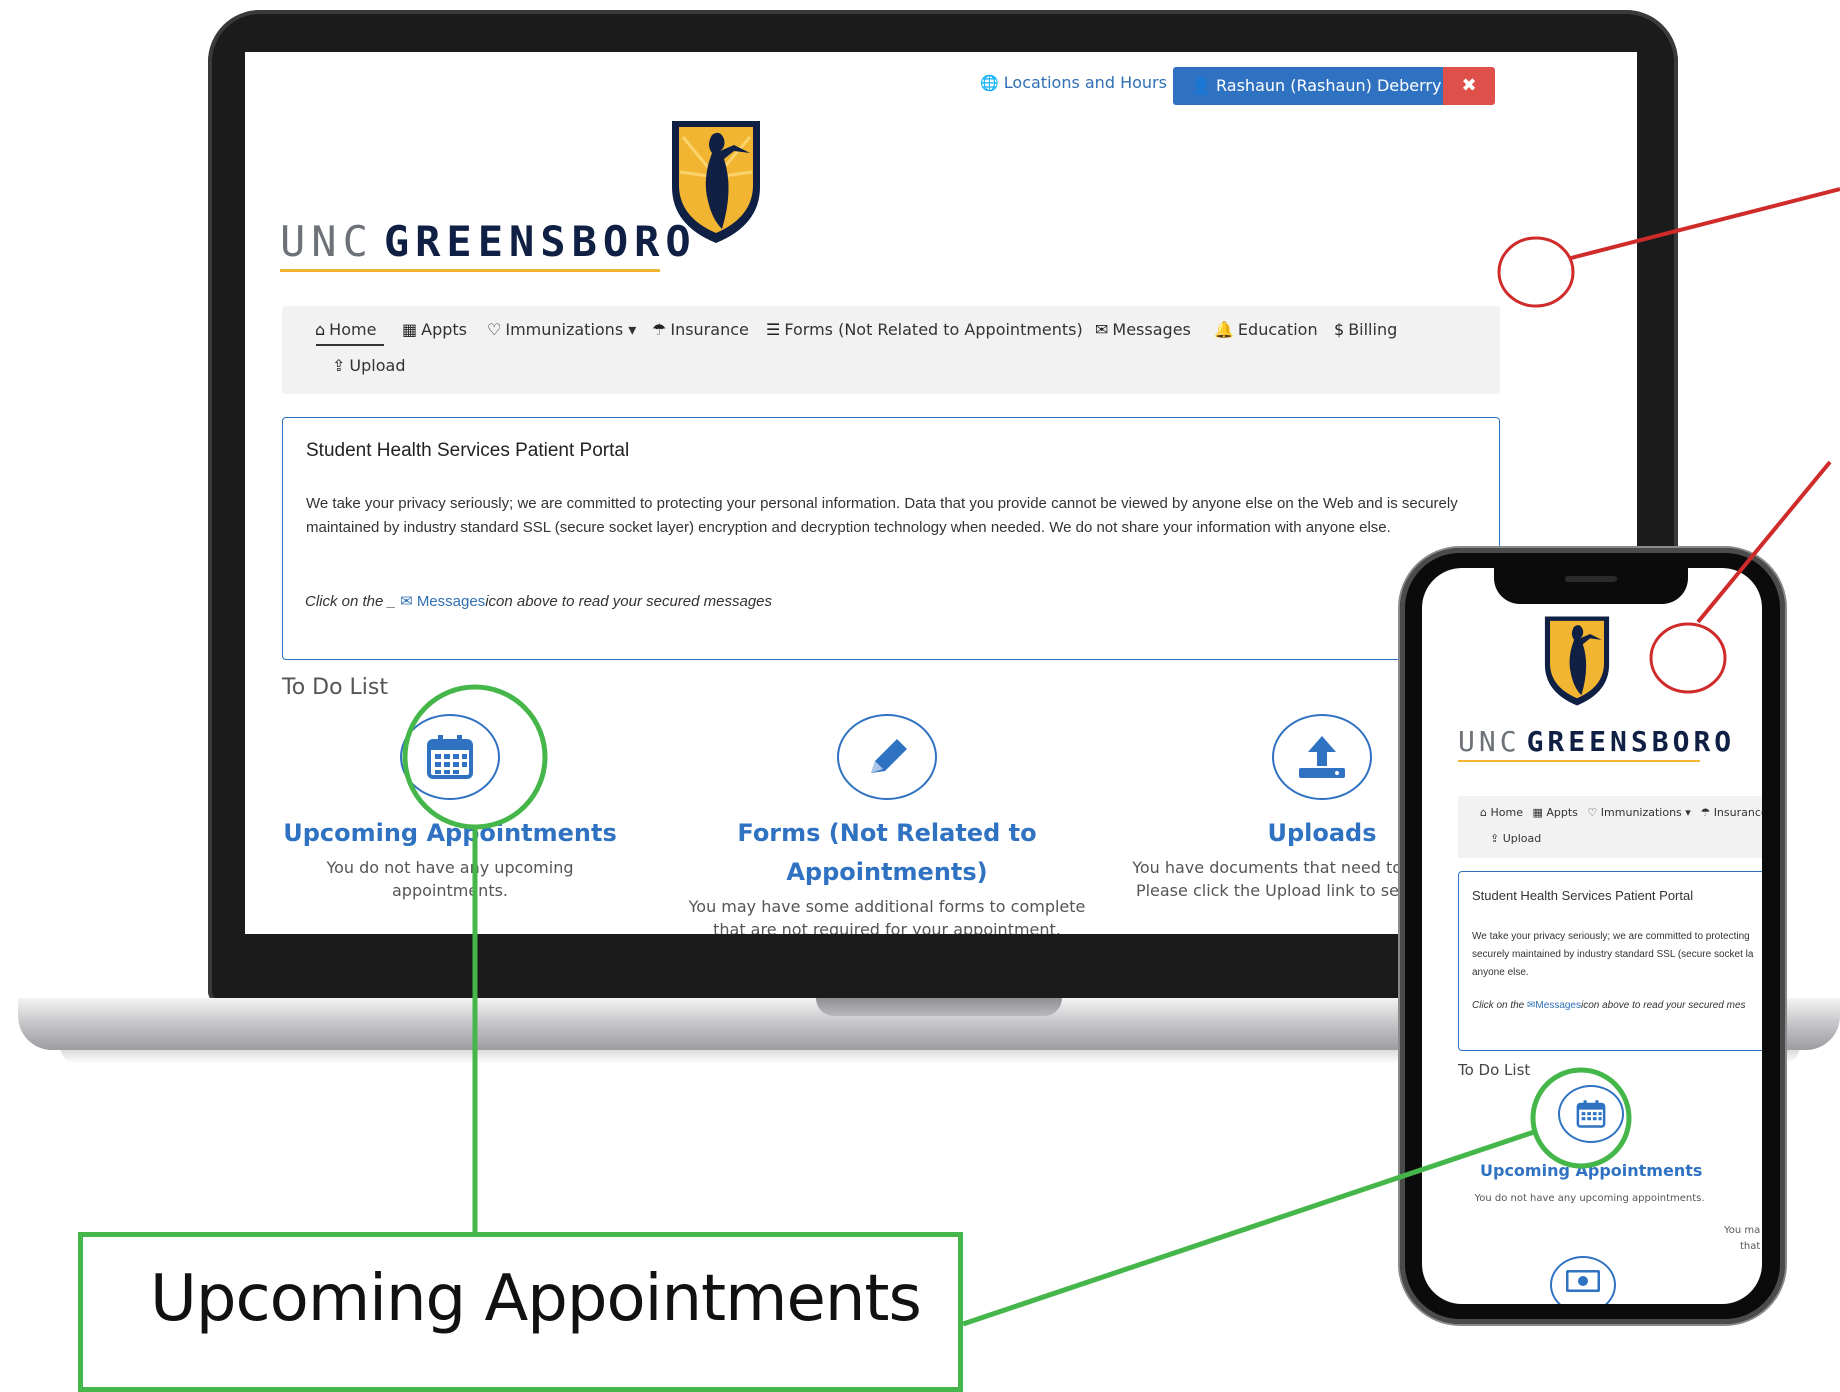  I want to click on green-annotation-line, so click(1248, 1228).